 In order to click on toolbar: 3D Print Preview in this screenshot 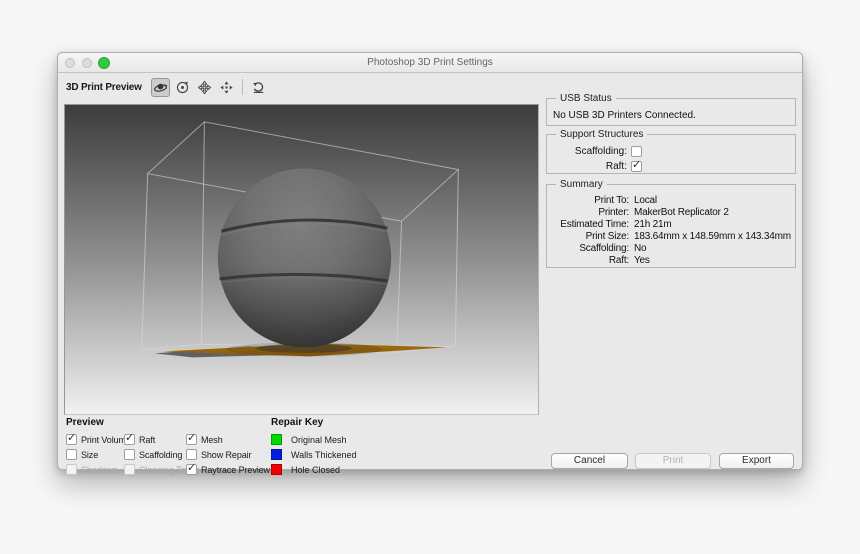, I will do `click(430, 87)`.